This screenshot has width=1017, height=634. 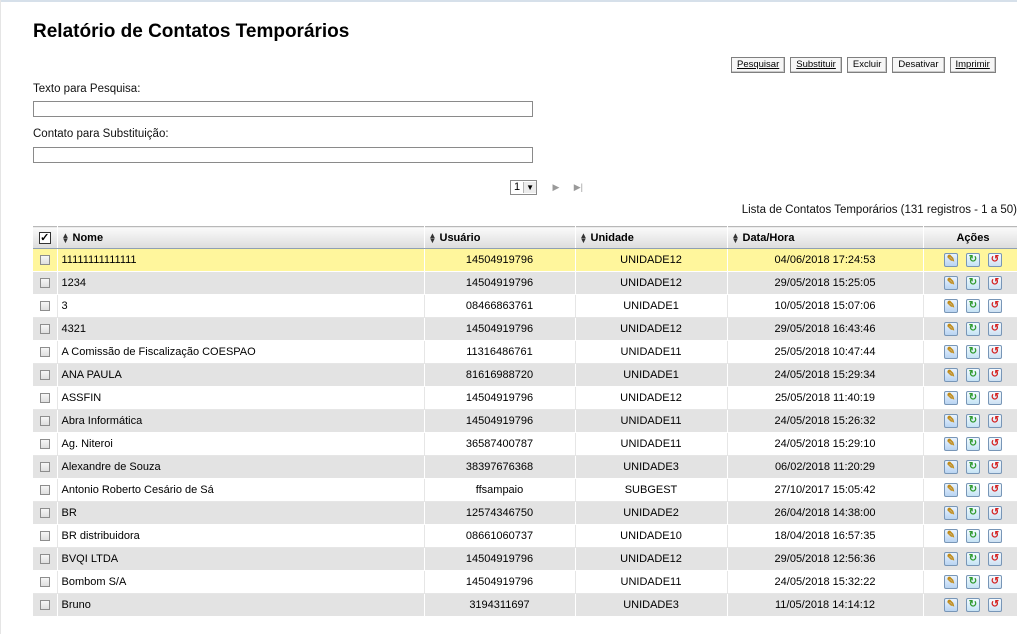 What do you see at coordinates (524, 187) in the screenshot?
I see `page-select: 1 ▼` at bounding box center [524, 187].